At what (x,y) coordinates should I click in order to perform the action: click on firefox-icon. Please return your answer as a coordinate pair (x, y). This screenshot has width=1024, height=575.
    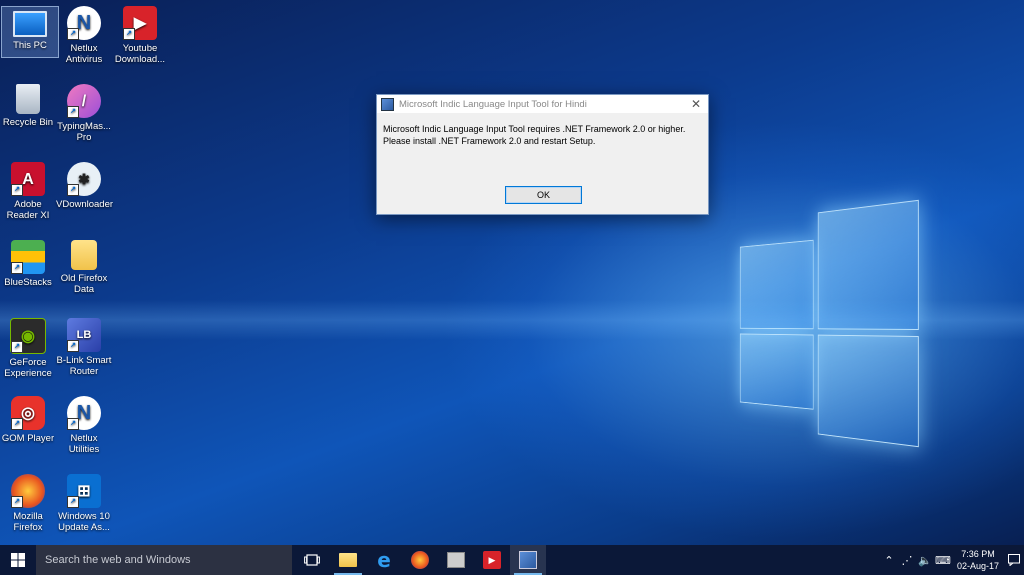
    Looking at the image, I should click on (420, 560).